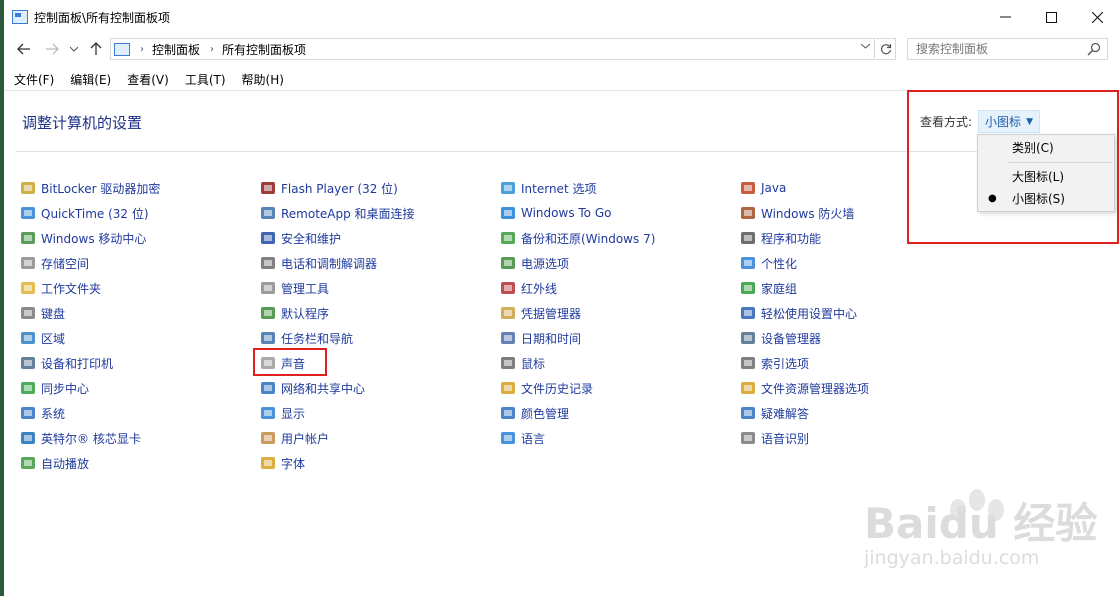 The image size is (1120, 596). What do you see at coordinates (24, 49) in the screenshot?
I see `back-button` at bounding box center [24, 49].